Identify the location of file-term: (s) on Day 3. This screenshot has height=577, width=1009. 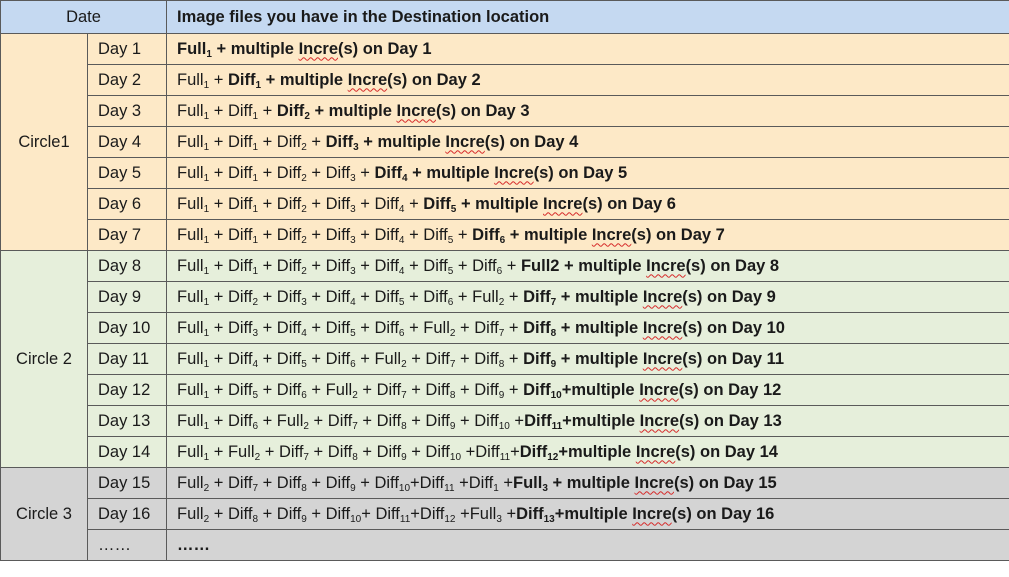
(483, 111).